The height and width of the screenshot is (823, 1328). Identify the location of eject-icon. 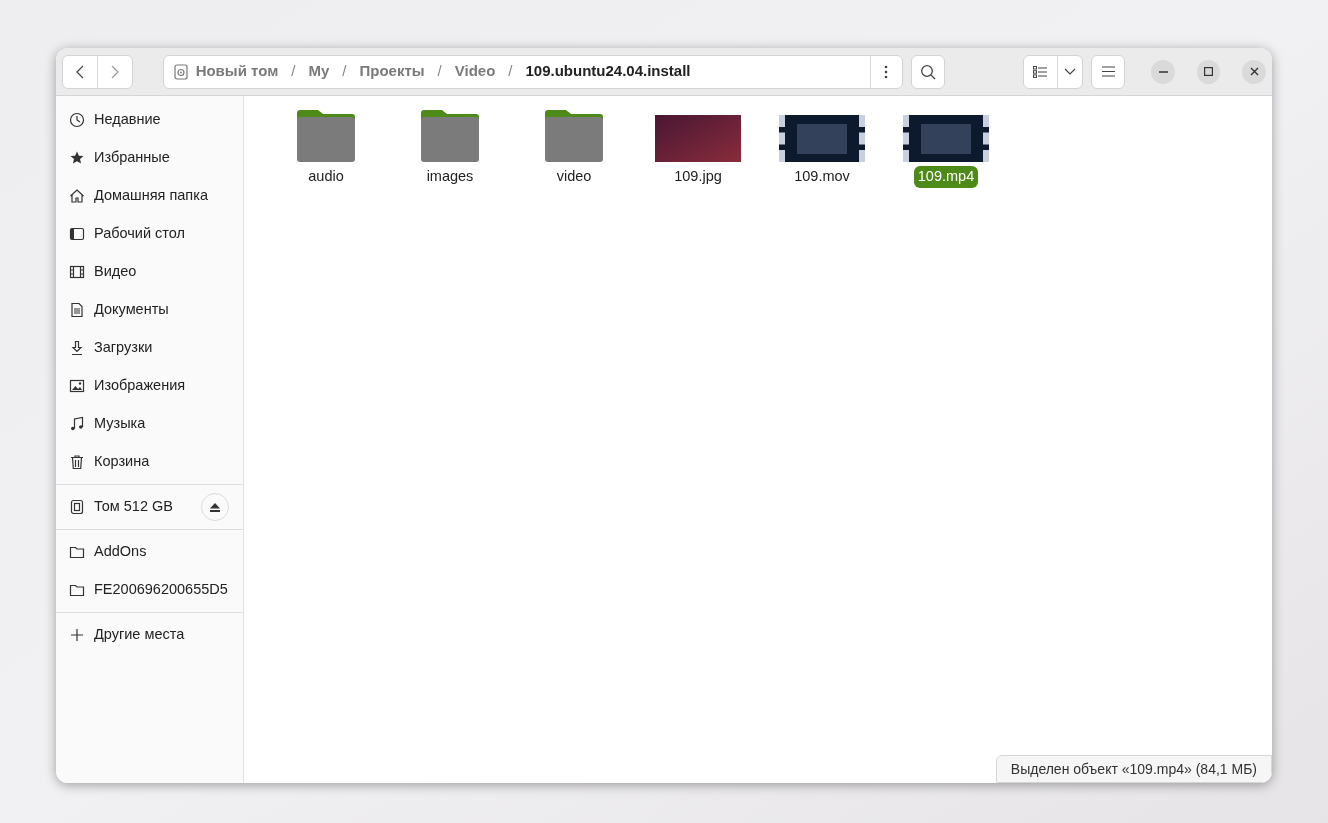
(215, 507).